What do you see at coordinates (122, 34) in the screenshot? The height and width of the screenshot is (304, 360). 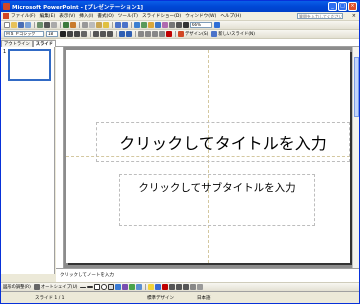 I see `numbering-icon` at bounding box center [122, 34].